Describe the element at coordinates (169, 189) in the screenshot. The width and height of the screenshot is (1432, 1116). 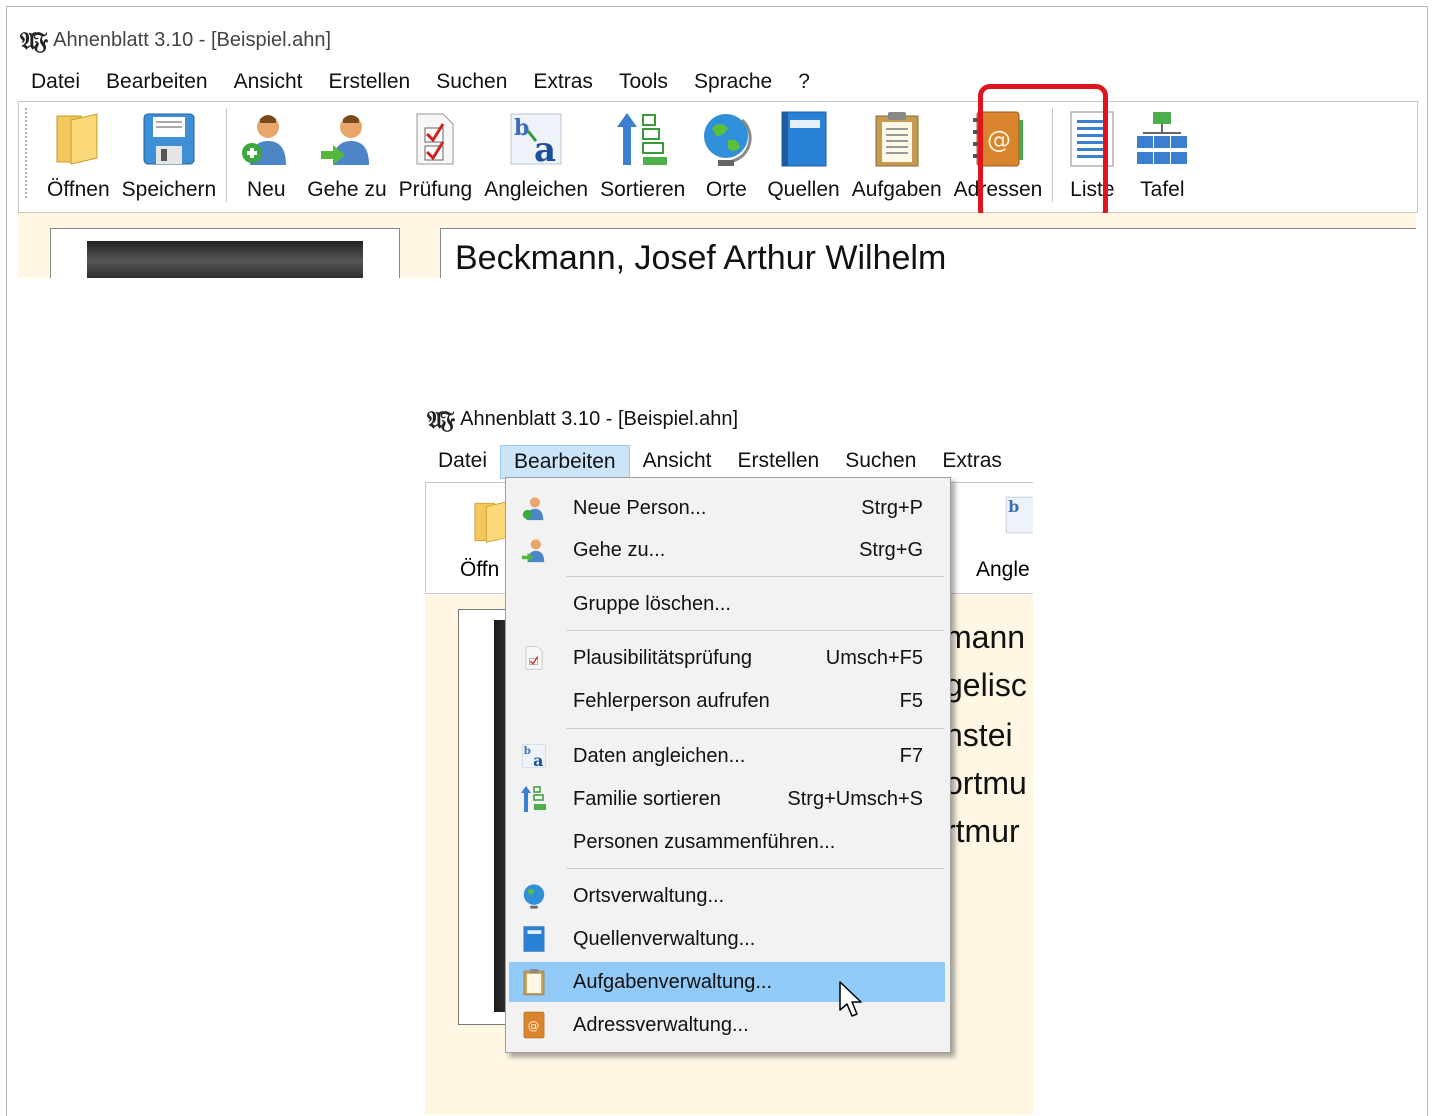
I see `toolbar-save-label: Speichern` at that location.